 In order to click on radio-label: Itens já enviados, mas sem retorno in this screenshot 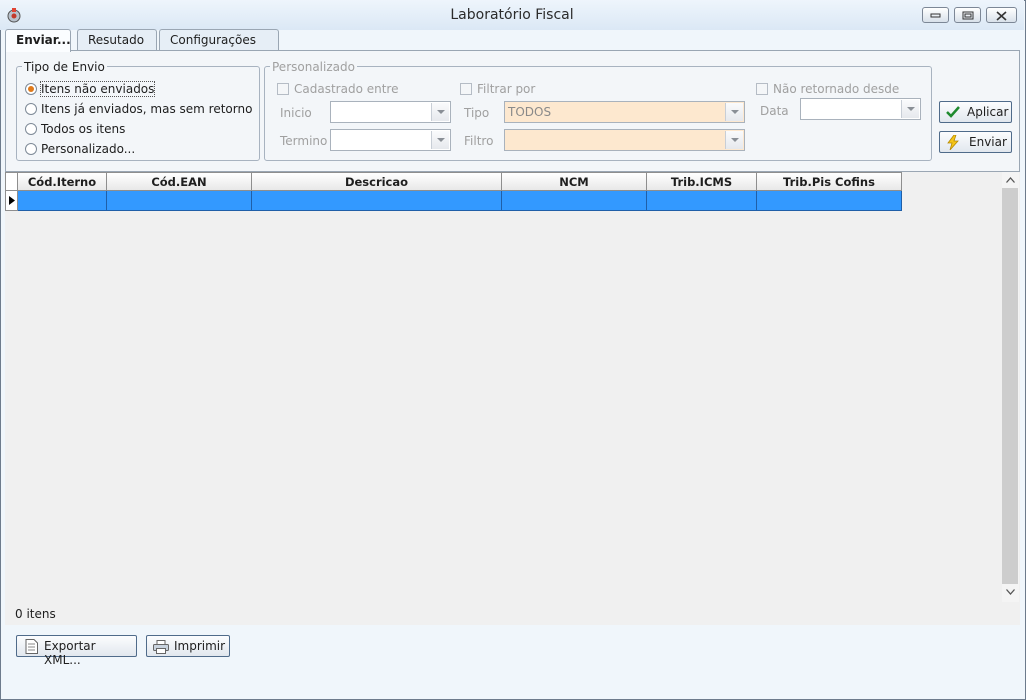, I will do `click(147, 109)`.